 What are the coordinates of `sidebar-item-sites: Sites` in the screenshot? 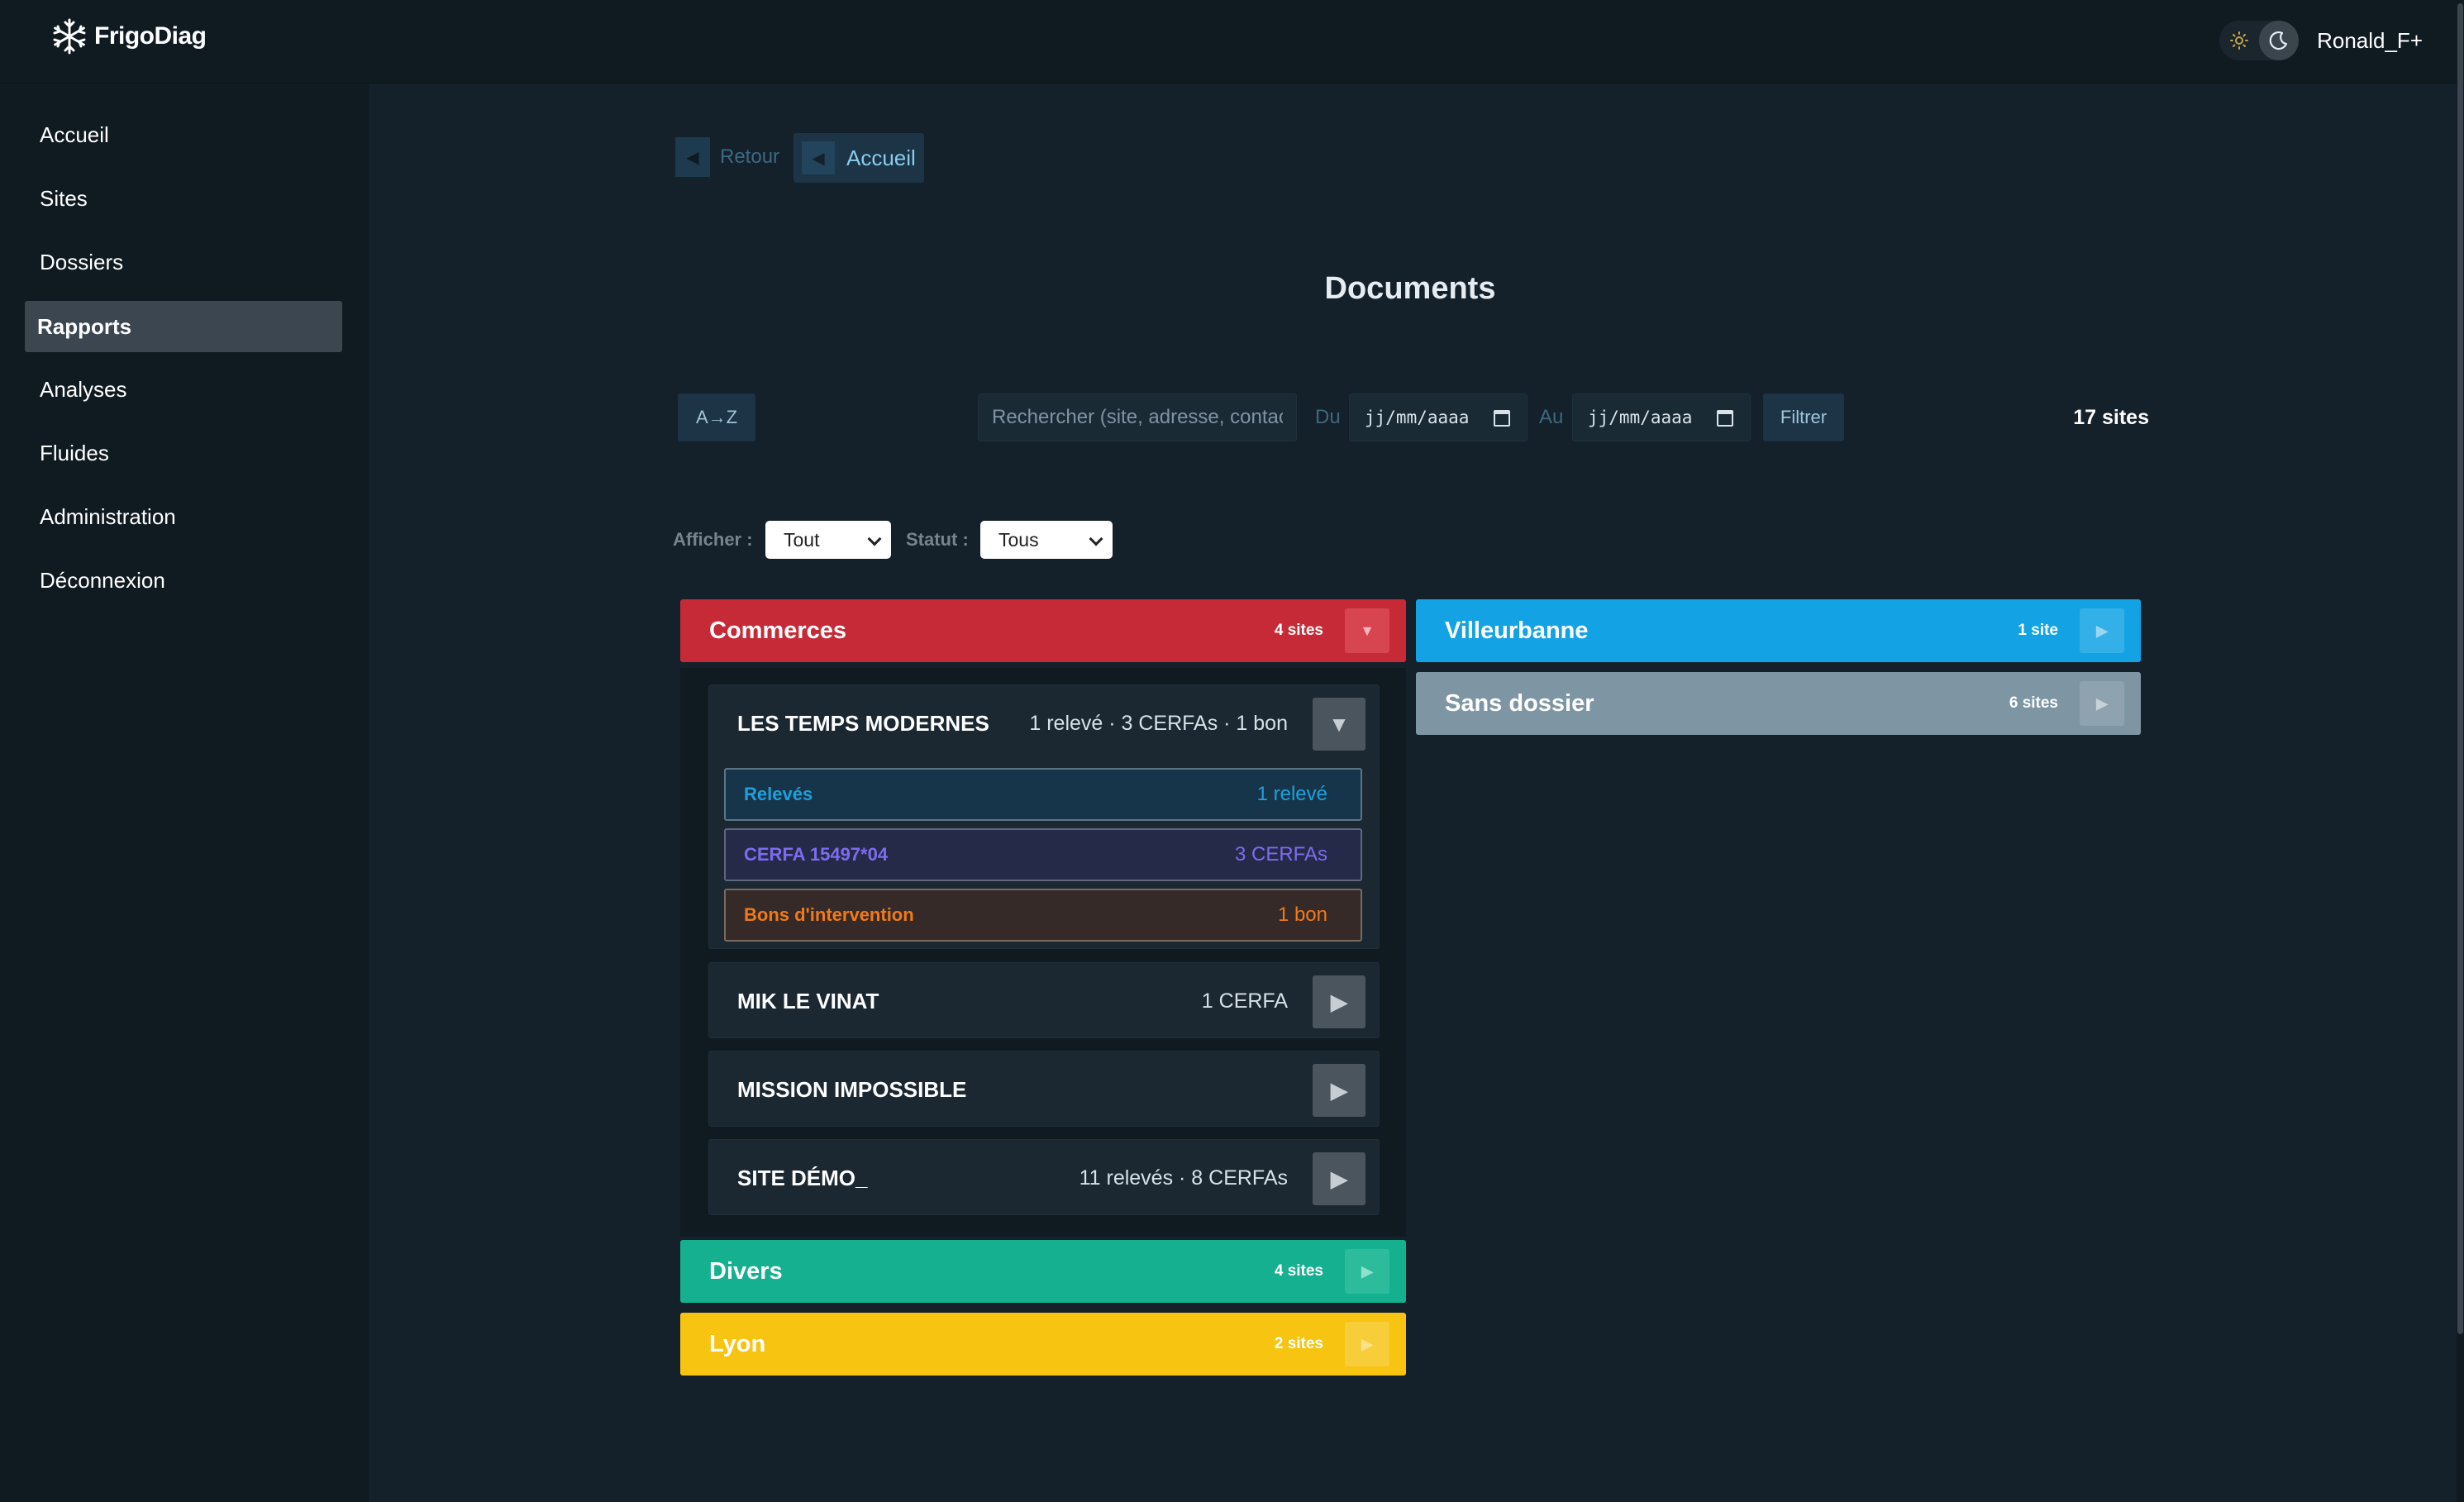 It's located at (183, 198).